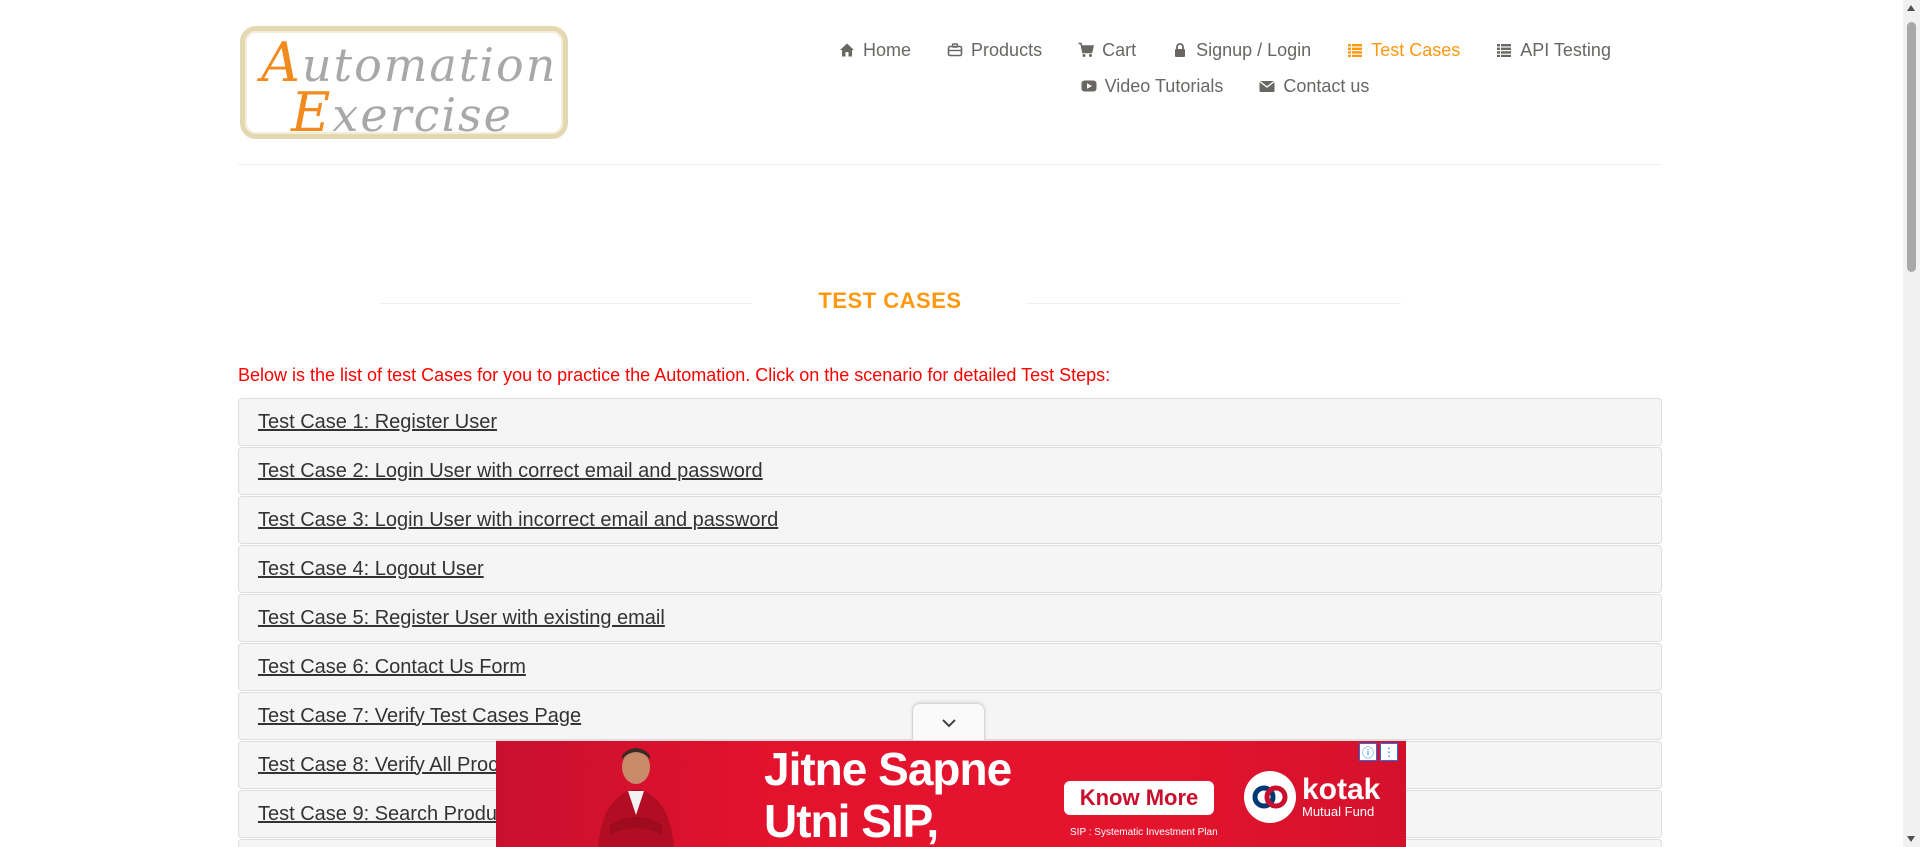 Image resolution: width=1920 pixels, height=847 pixels. What do you see at coordinates (1341, 789) in the screenshot?
I see `ad-brand-name: kotak` at bounding box center [1341, 789].